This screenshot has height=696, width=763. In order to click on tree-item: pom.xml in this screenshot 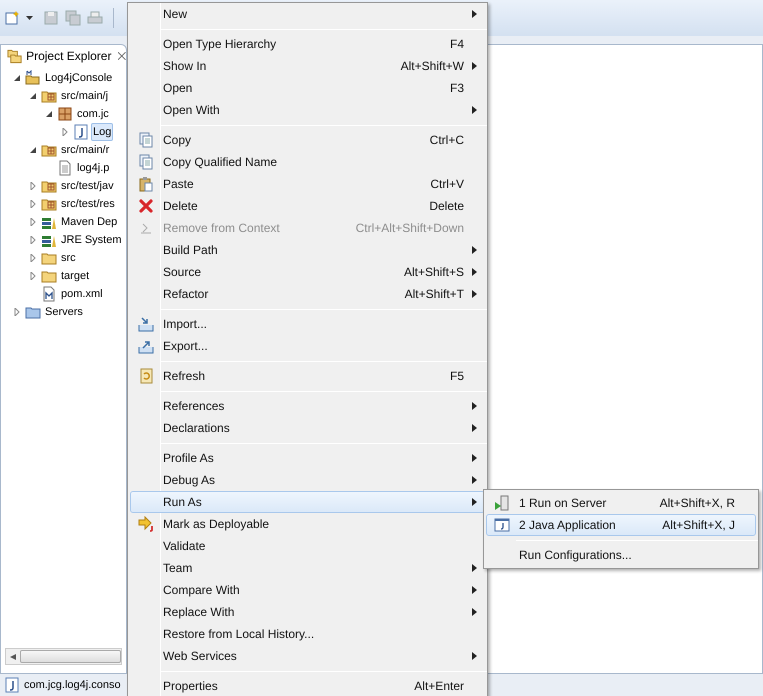, I will do `click(82, 294)`.